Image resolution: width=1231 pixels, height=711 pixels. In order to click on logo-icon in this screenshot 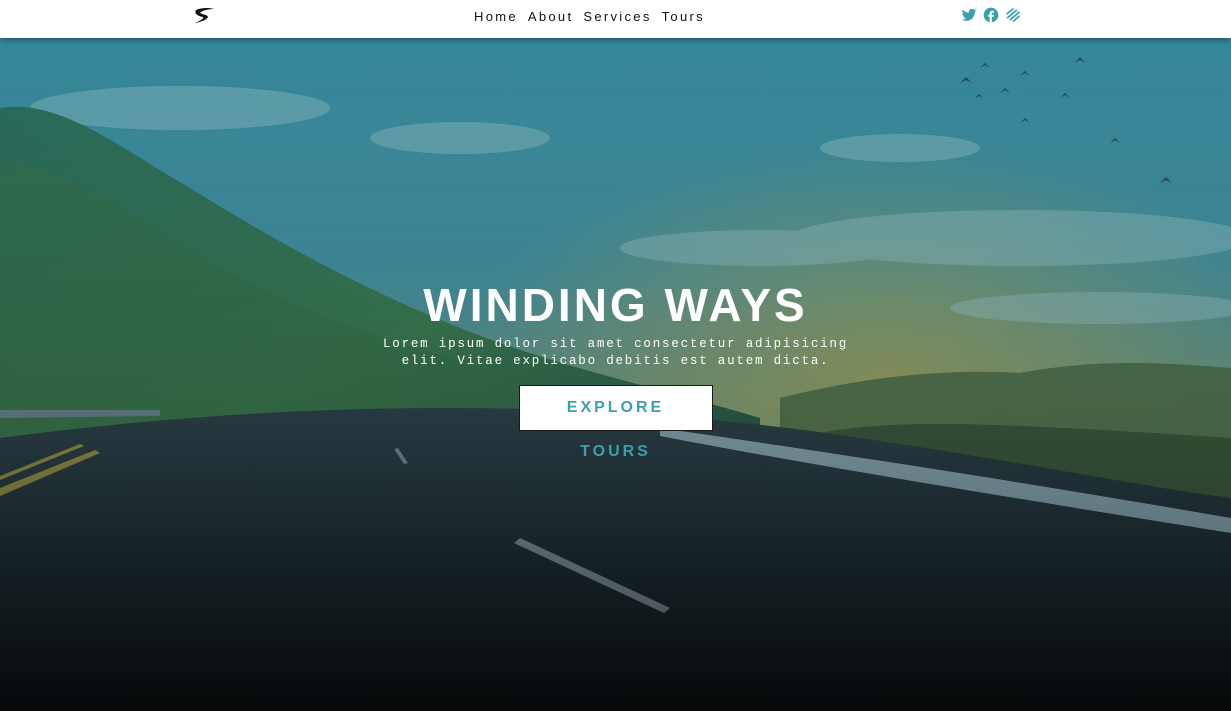, I will do `click(204, 16)`.